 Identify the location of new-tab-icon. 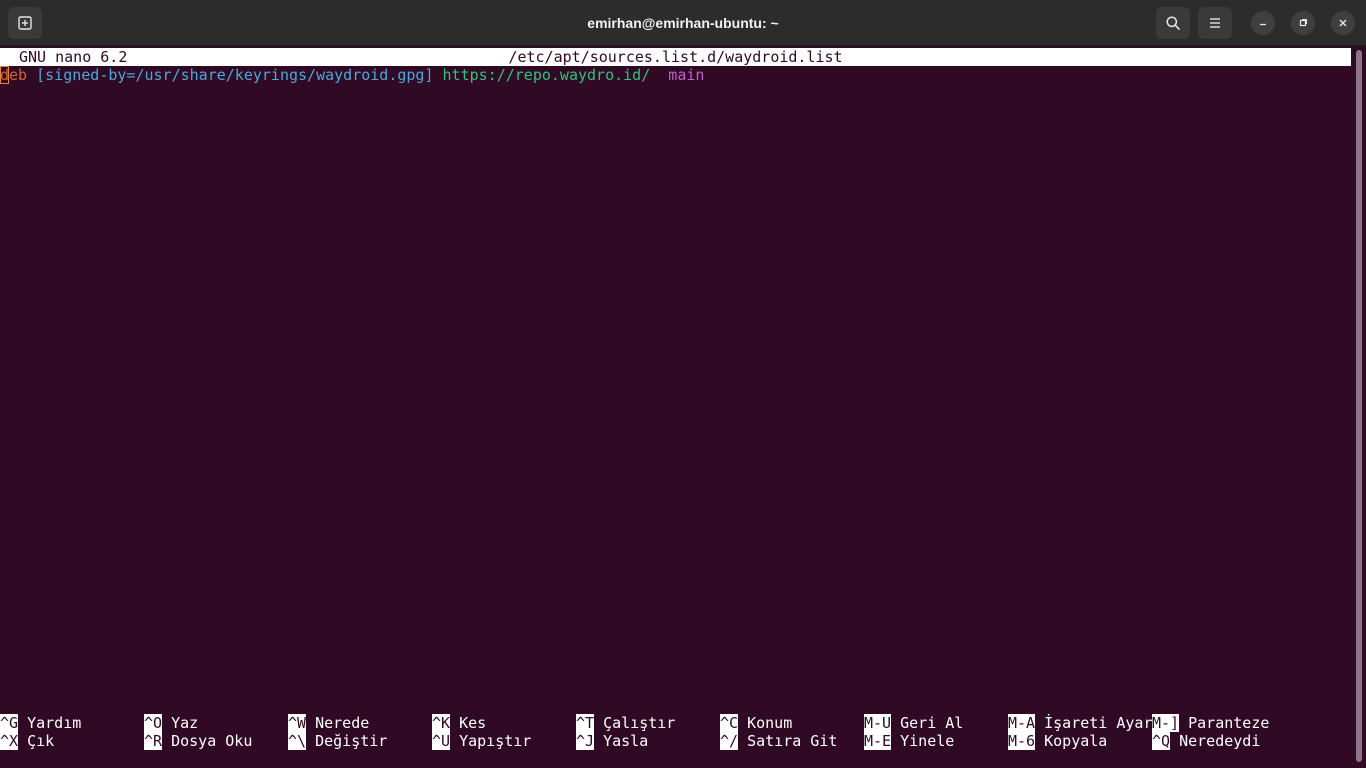
(25, 23).